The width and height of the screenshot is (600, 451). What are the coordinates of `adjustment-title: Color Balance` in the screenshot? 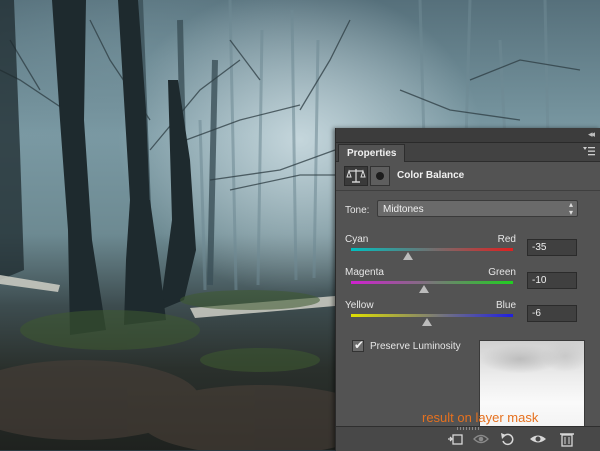 It's located at (431, 175).